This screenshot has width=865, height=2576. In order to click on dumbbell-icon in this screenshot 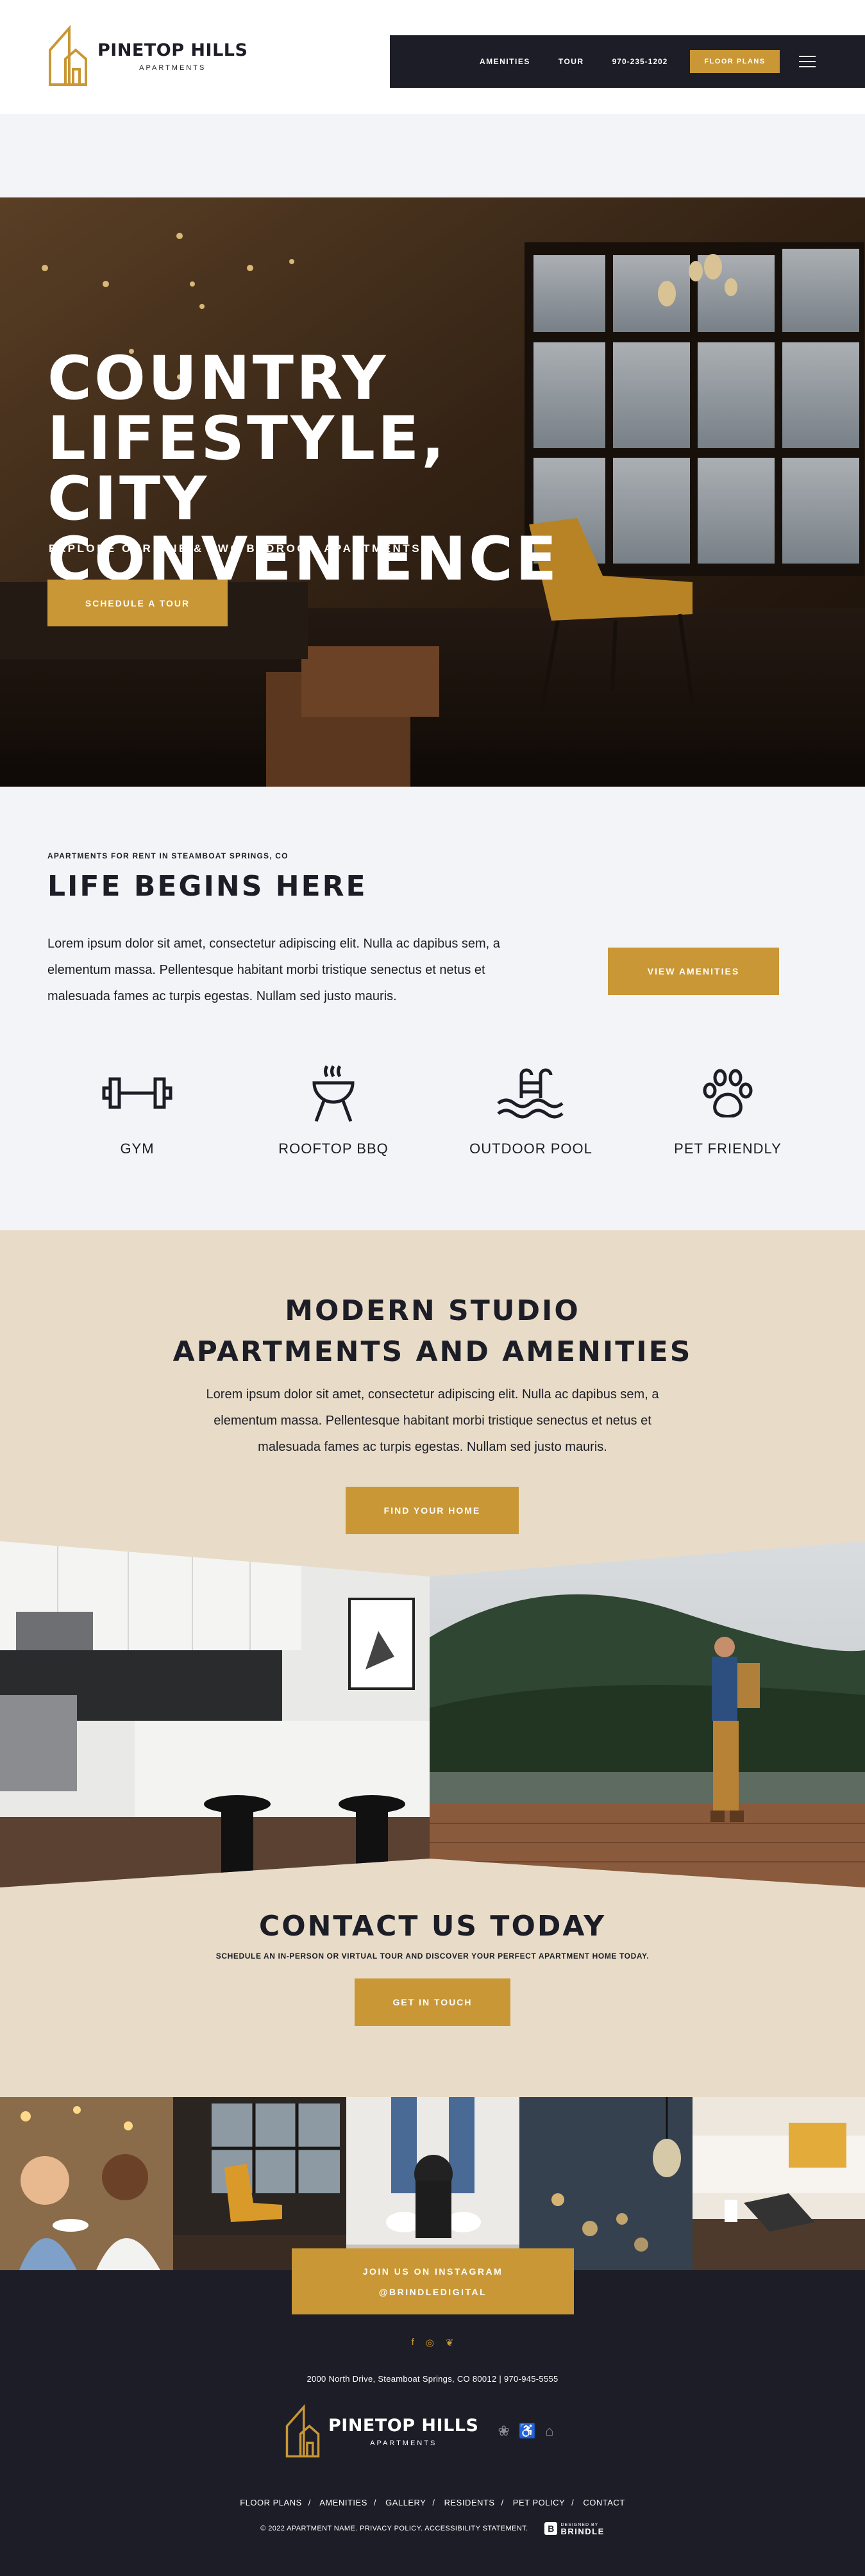, I will do `click(137, 1093)`.